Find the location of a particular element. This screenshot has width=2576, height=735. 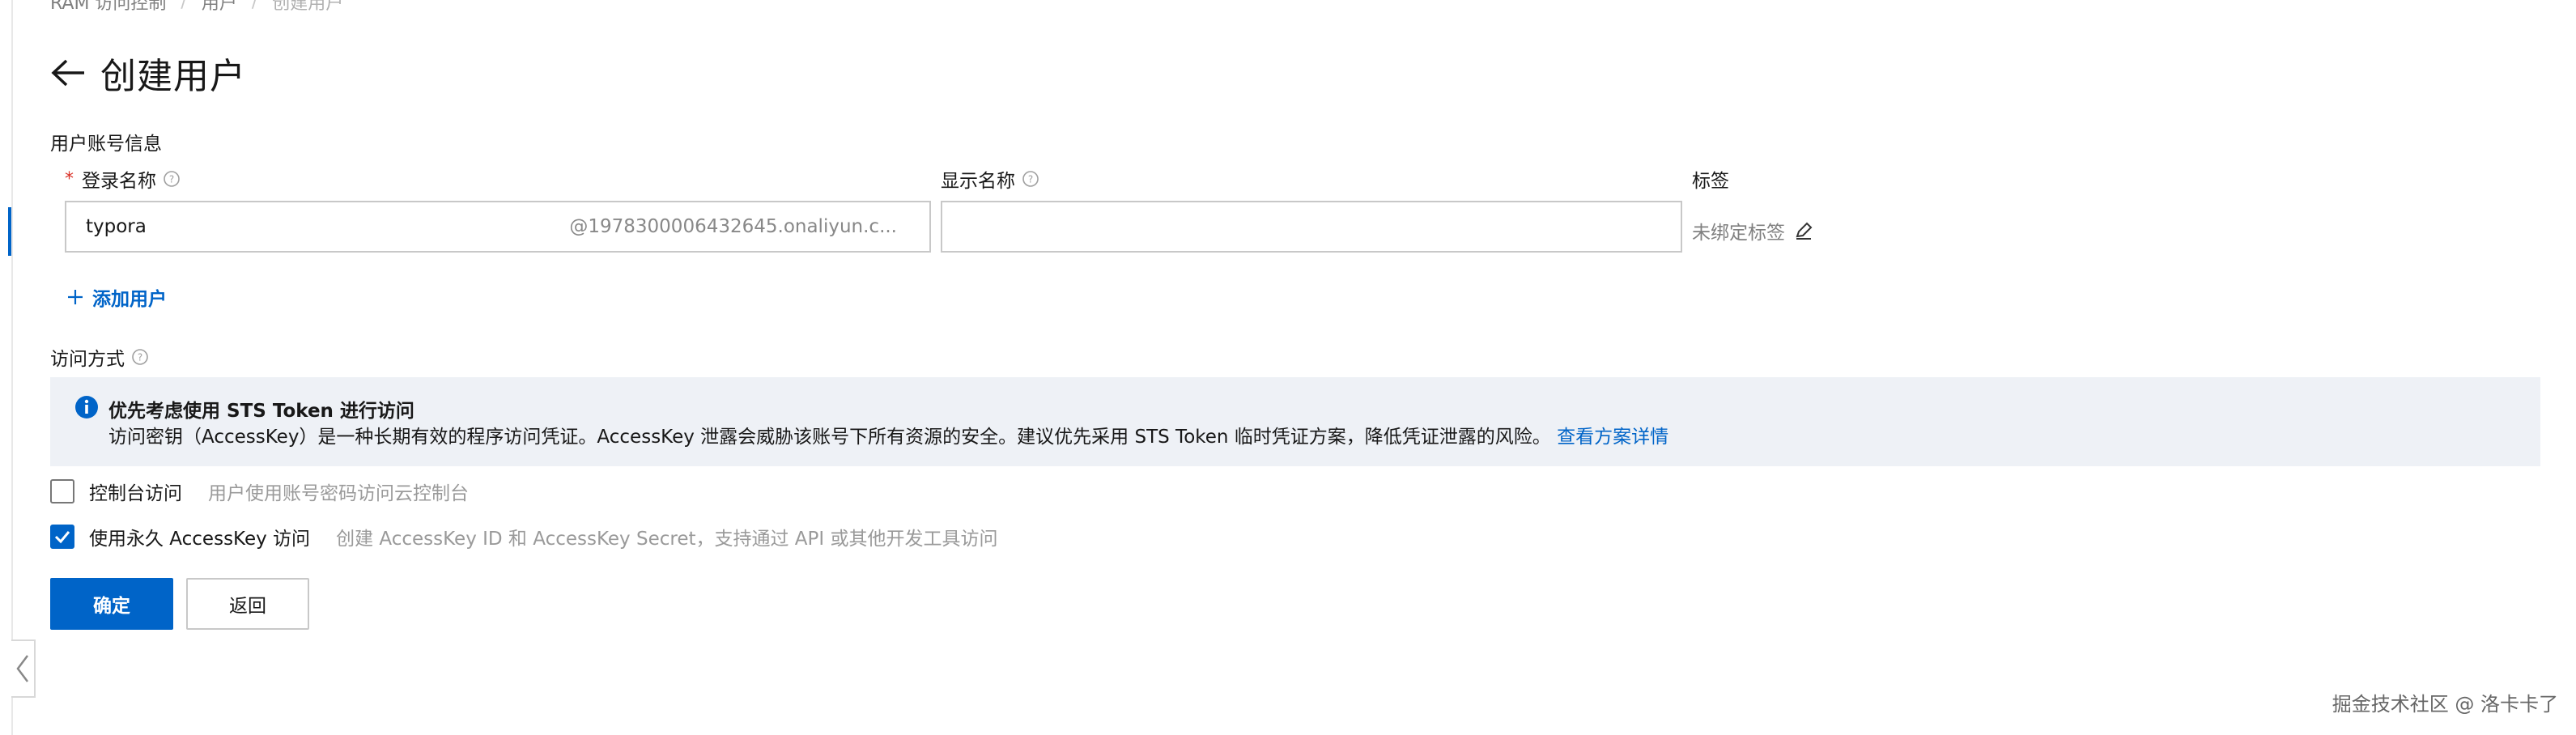

tag-label: 标签 is located at coordinates (1711, 179).